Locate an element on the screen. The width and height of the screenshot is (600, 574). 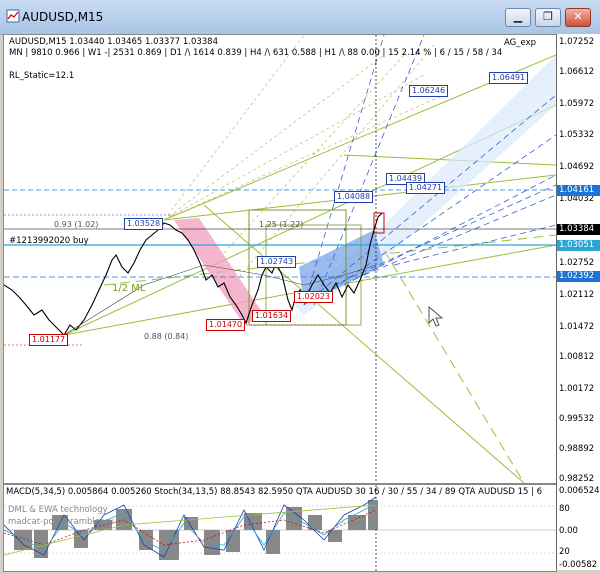
ratio-label: 1.25 (1.22) is located at coordinates (281, 224).